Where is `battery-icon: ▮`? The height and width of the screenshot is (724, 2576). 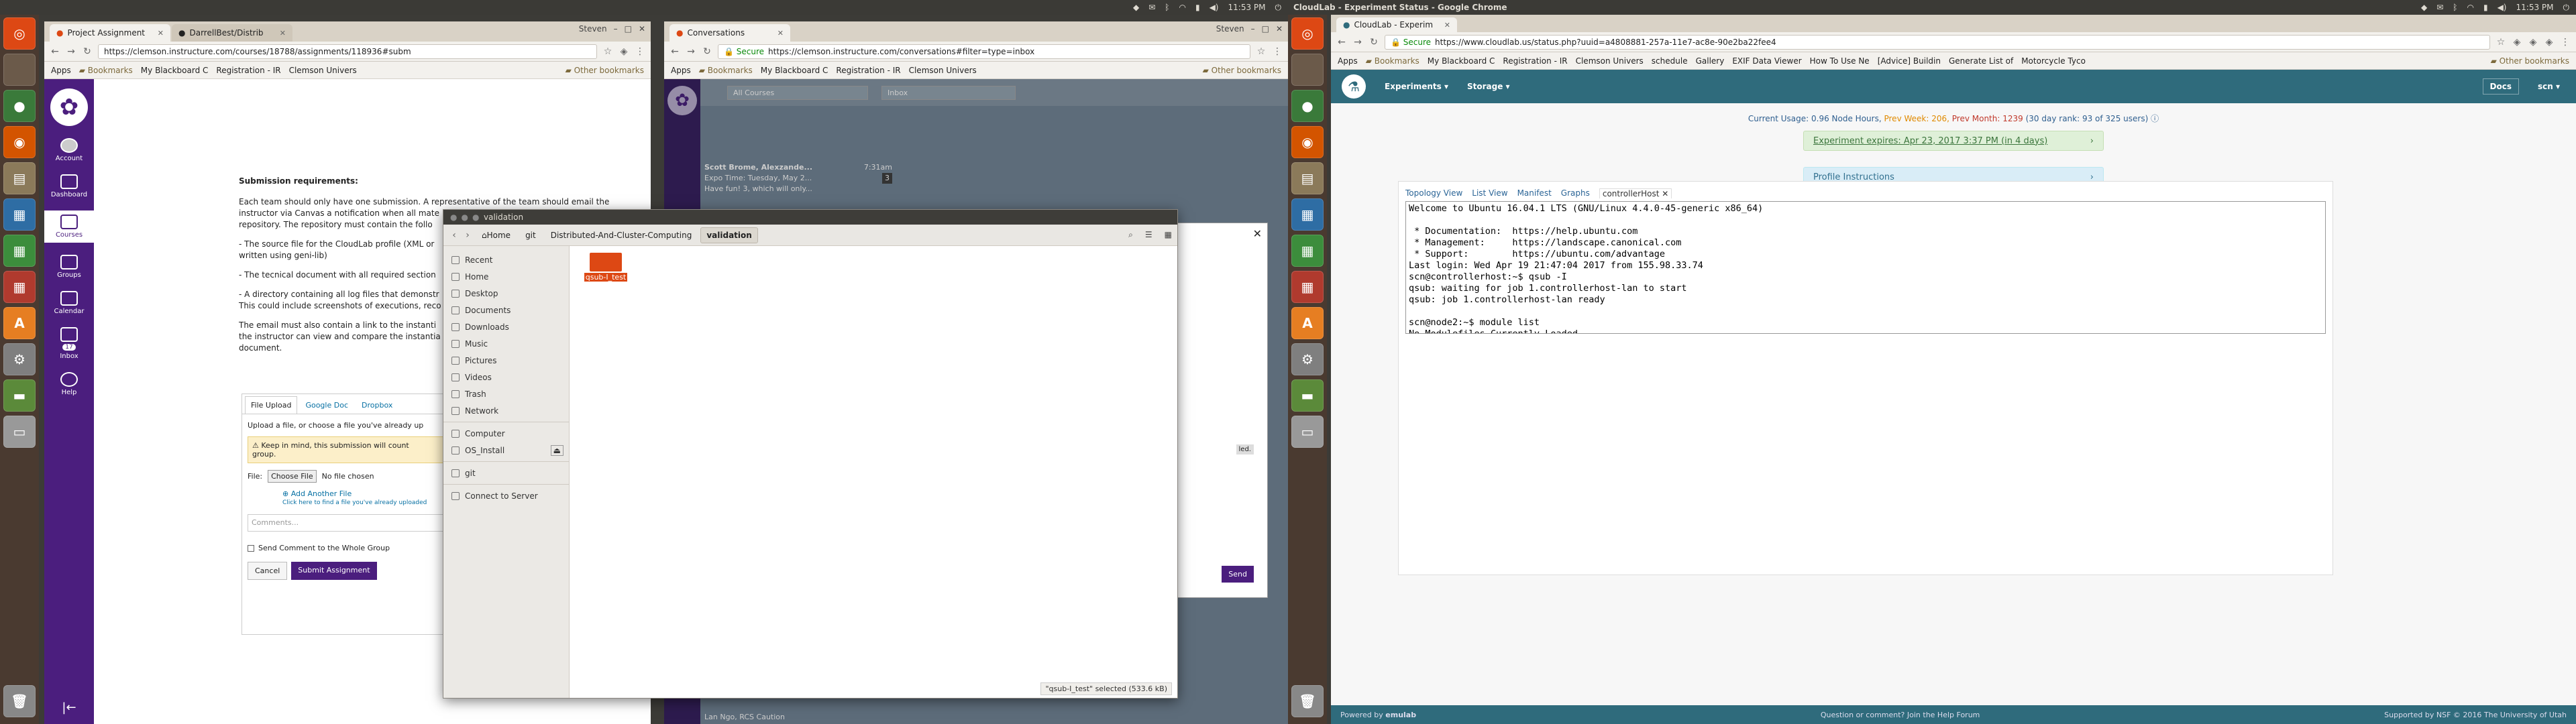 battery-icon: ▮ is located at coordinates (1197, 7).